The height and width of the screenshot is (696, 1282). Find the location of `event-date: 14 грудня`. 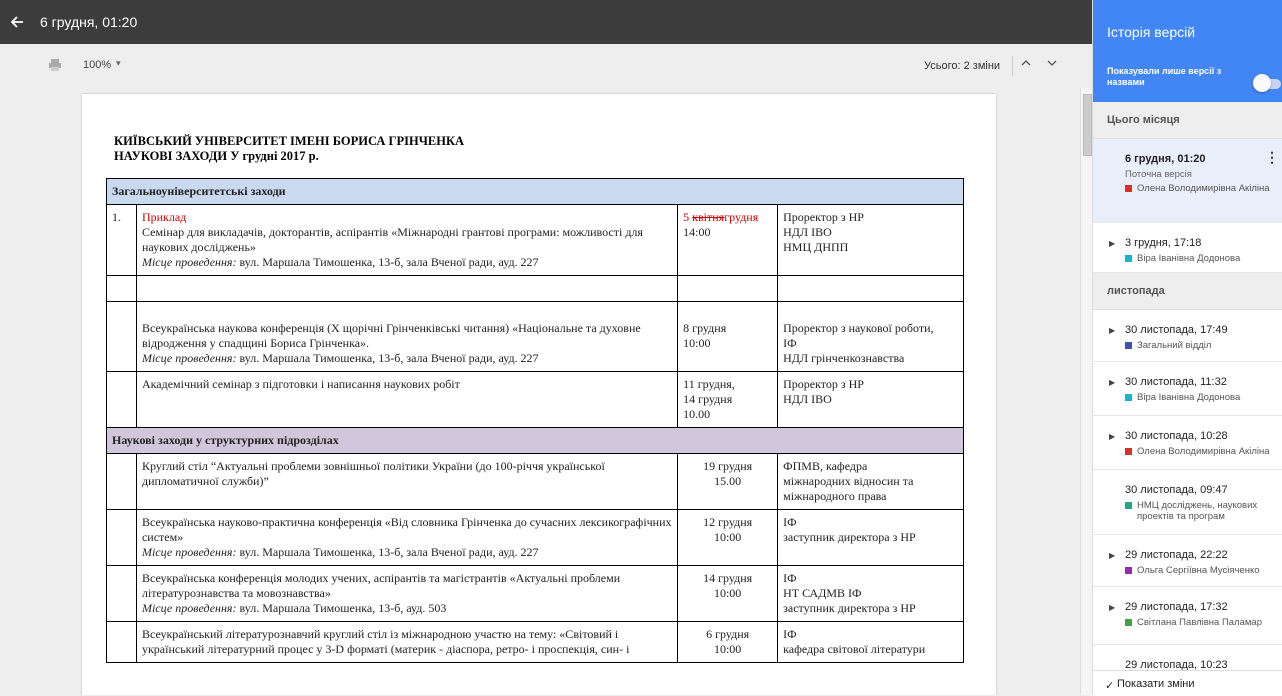

event-date: 14 грудня is located at coordinates (708, 399).